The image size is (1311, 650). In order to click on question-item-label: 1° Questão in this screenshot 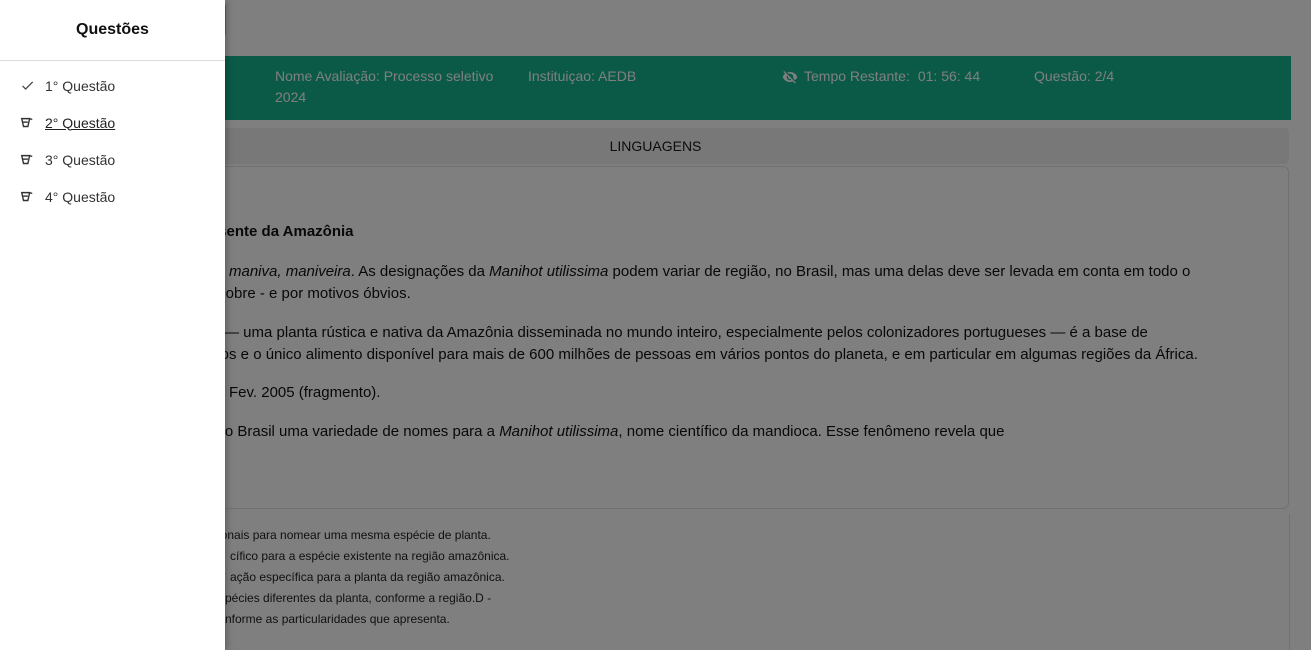, I will do `click(80, 85)`.